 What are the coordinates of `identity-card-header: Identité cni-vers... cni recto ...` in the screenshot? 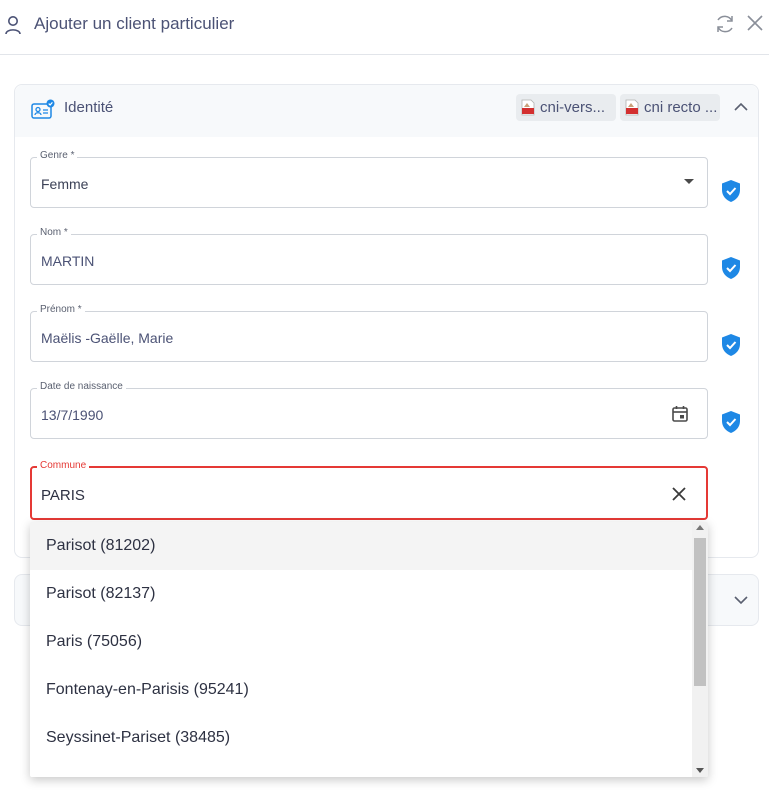 It's located at (386, 111).